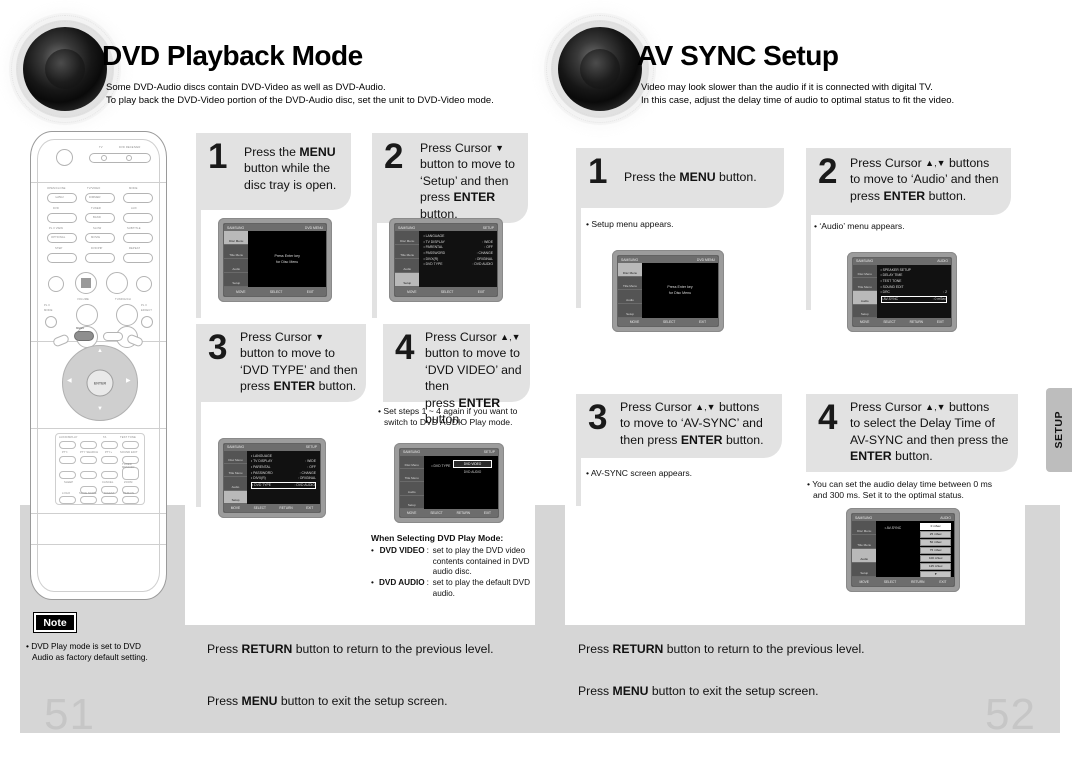  I want to click on right-step-1: 1 Press the MENU button., so click(680, 178).